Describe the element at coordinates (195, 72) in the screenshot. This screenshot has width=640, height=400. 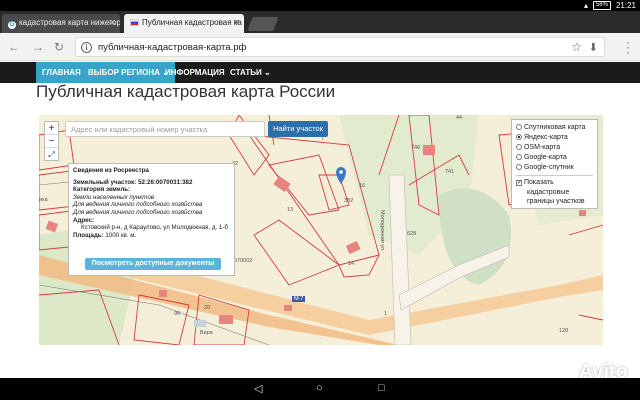
I see `nav-info: ИНФОРМАЦИЯ` at that location.